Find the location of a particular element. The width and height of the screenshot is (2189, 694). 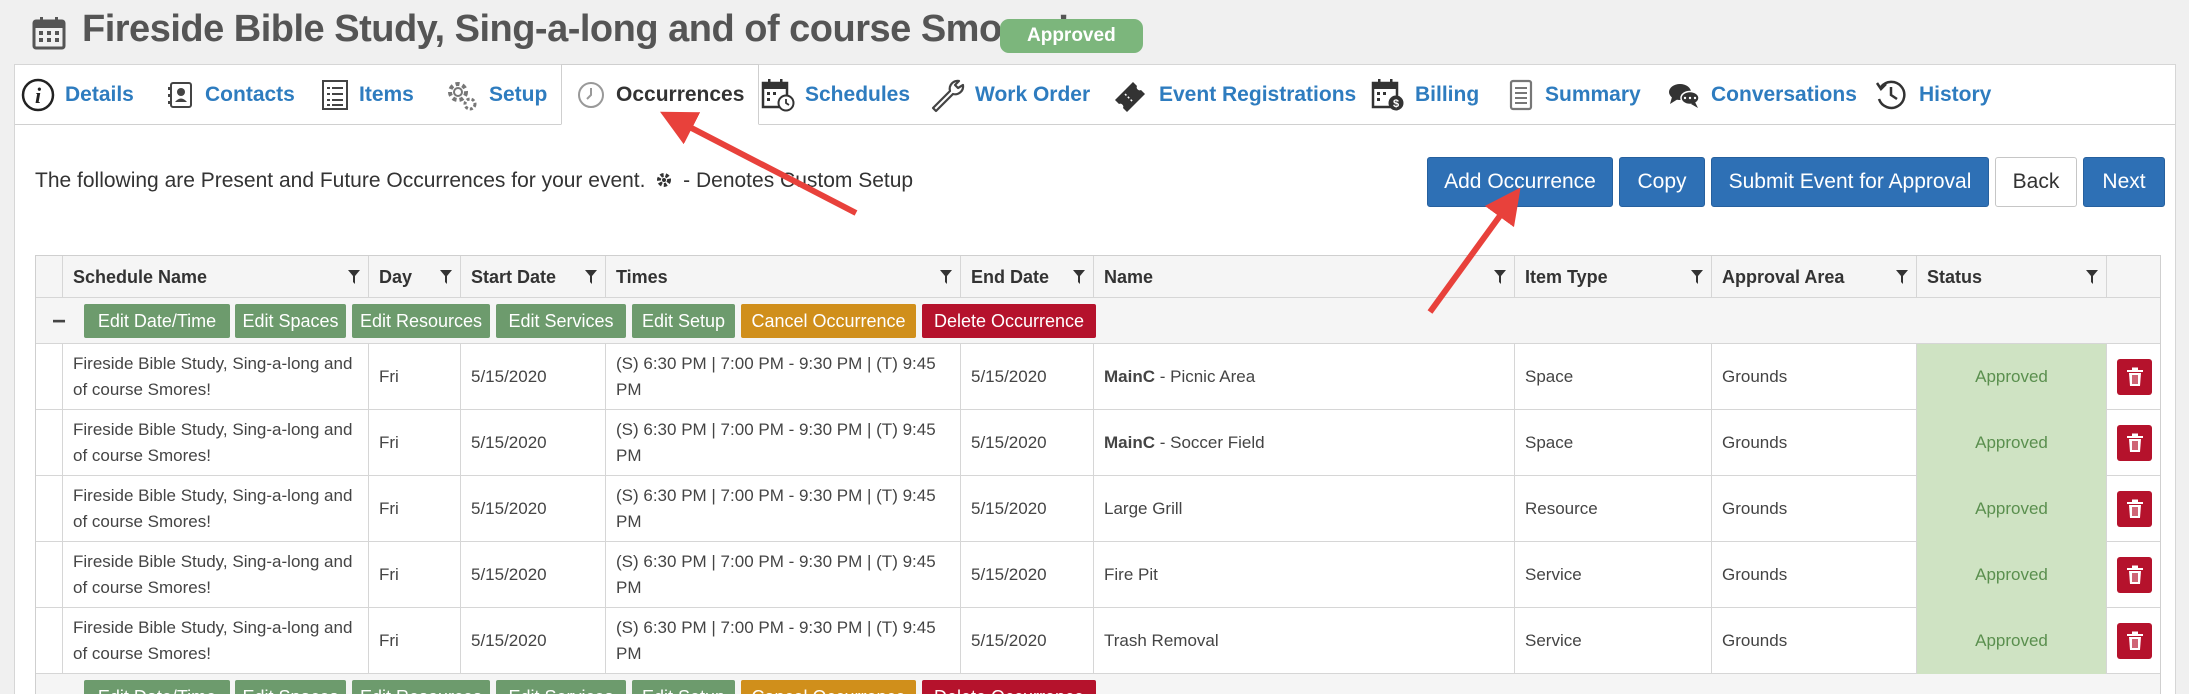

cell-name: Fire Pit is located at coordinates (1303, 575).